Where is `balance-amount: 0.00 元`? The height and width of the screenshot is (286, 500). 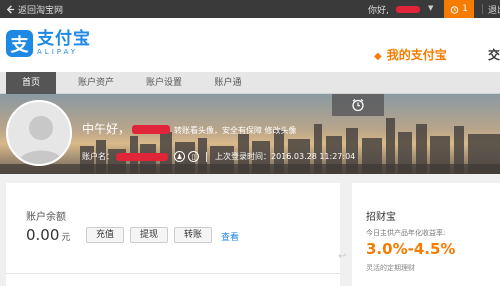 balance-amount: 0.00 元 is located at coordinates (48, 235).